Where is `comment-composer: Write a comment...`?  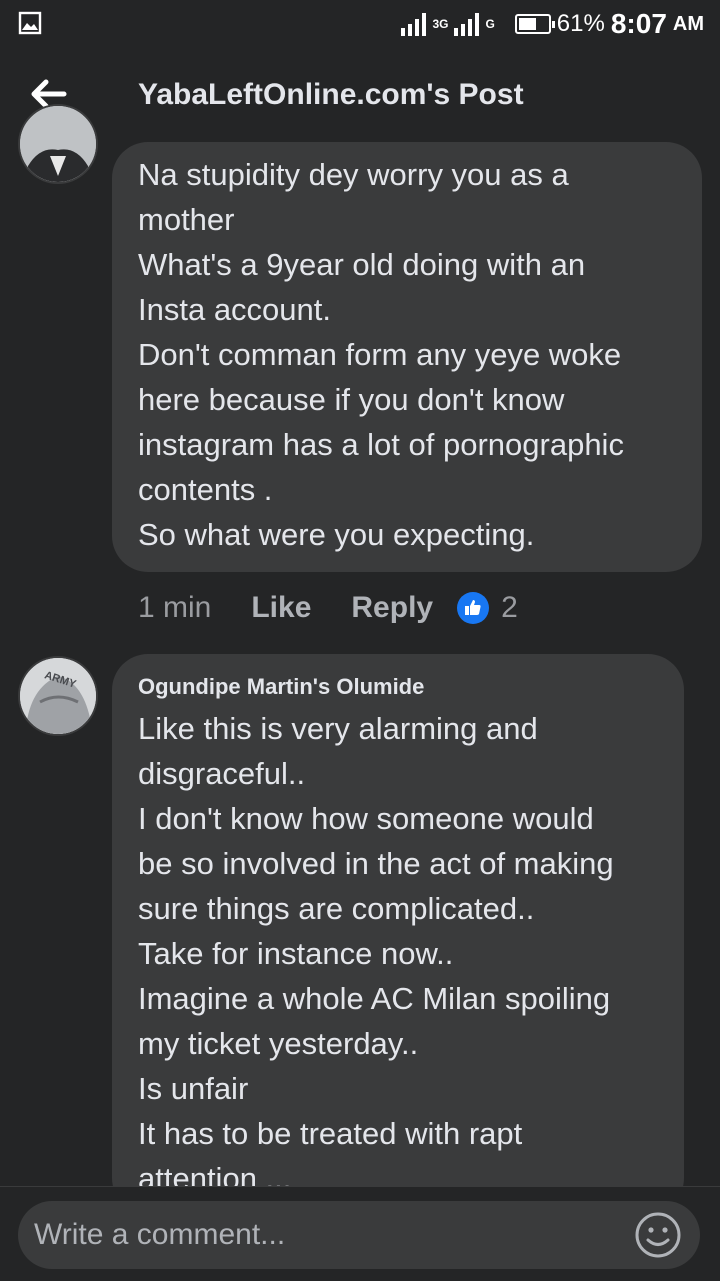 comment-composer: Write a comment... is located at coordinates (360, 1233).